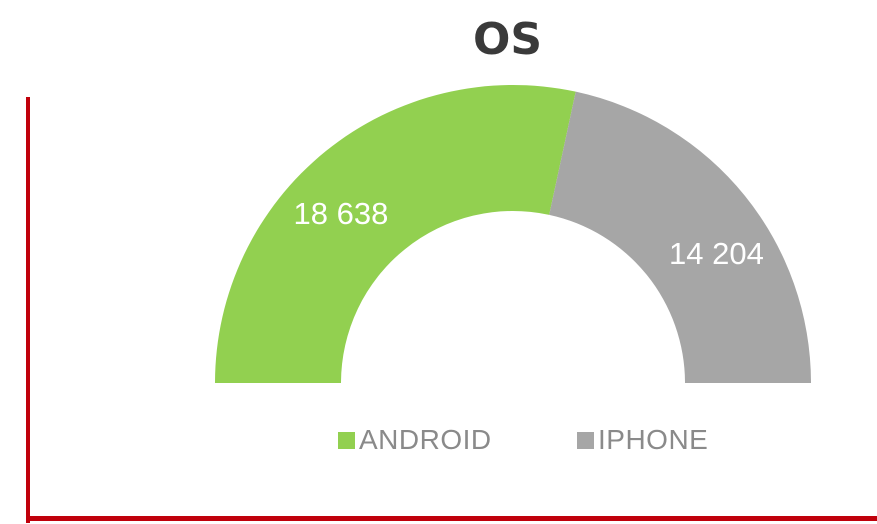  I want to click on frame-bottom-border, so click(451, 518).